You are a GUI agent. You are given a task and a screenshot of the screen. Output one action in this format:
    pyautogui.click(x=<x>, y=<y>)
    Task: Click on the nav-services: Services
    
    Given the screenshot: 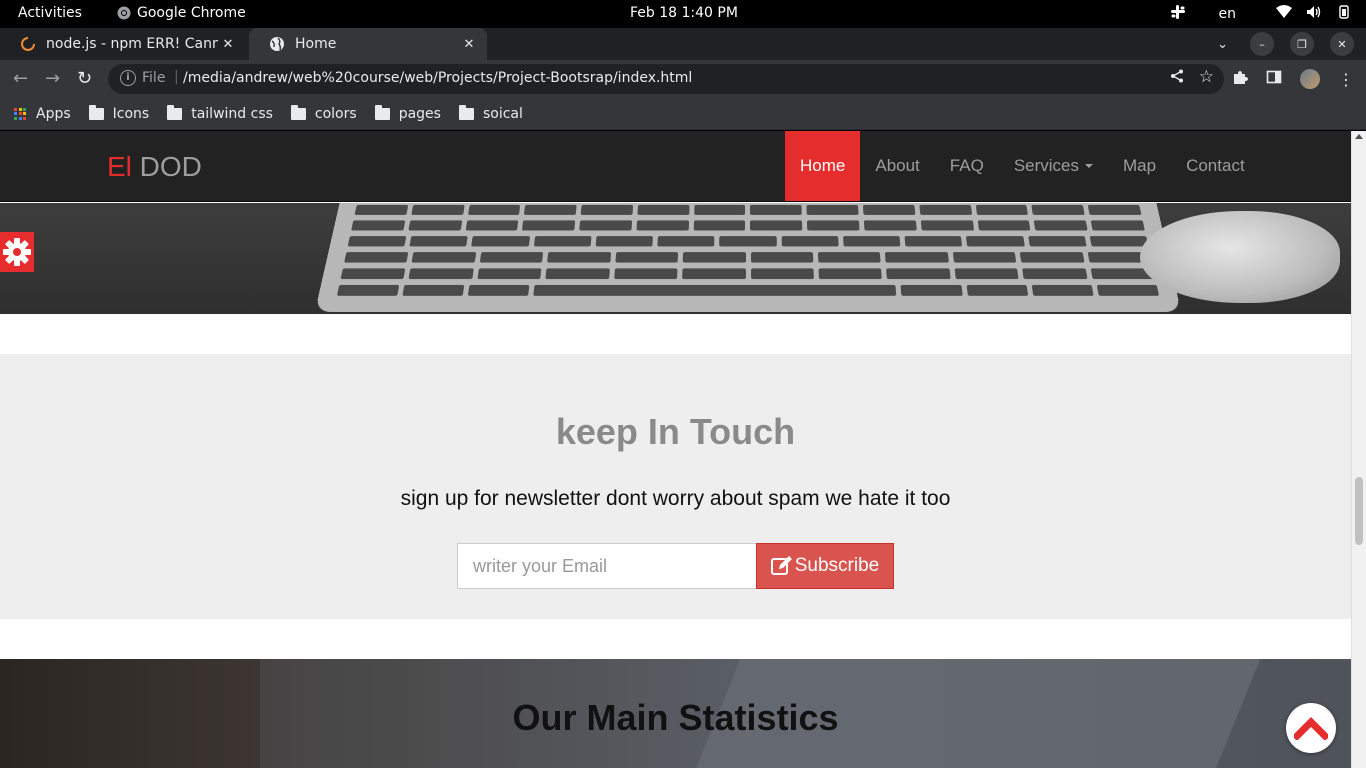 What is the action you would take?
    pyautogui.click(x=1053, y=166)
    